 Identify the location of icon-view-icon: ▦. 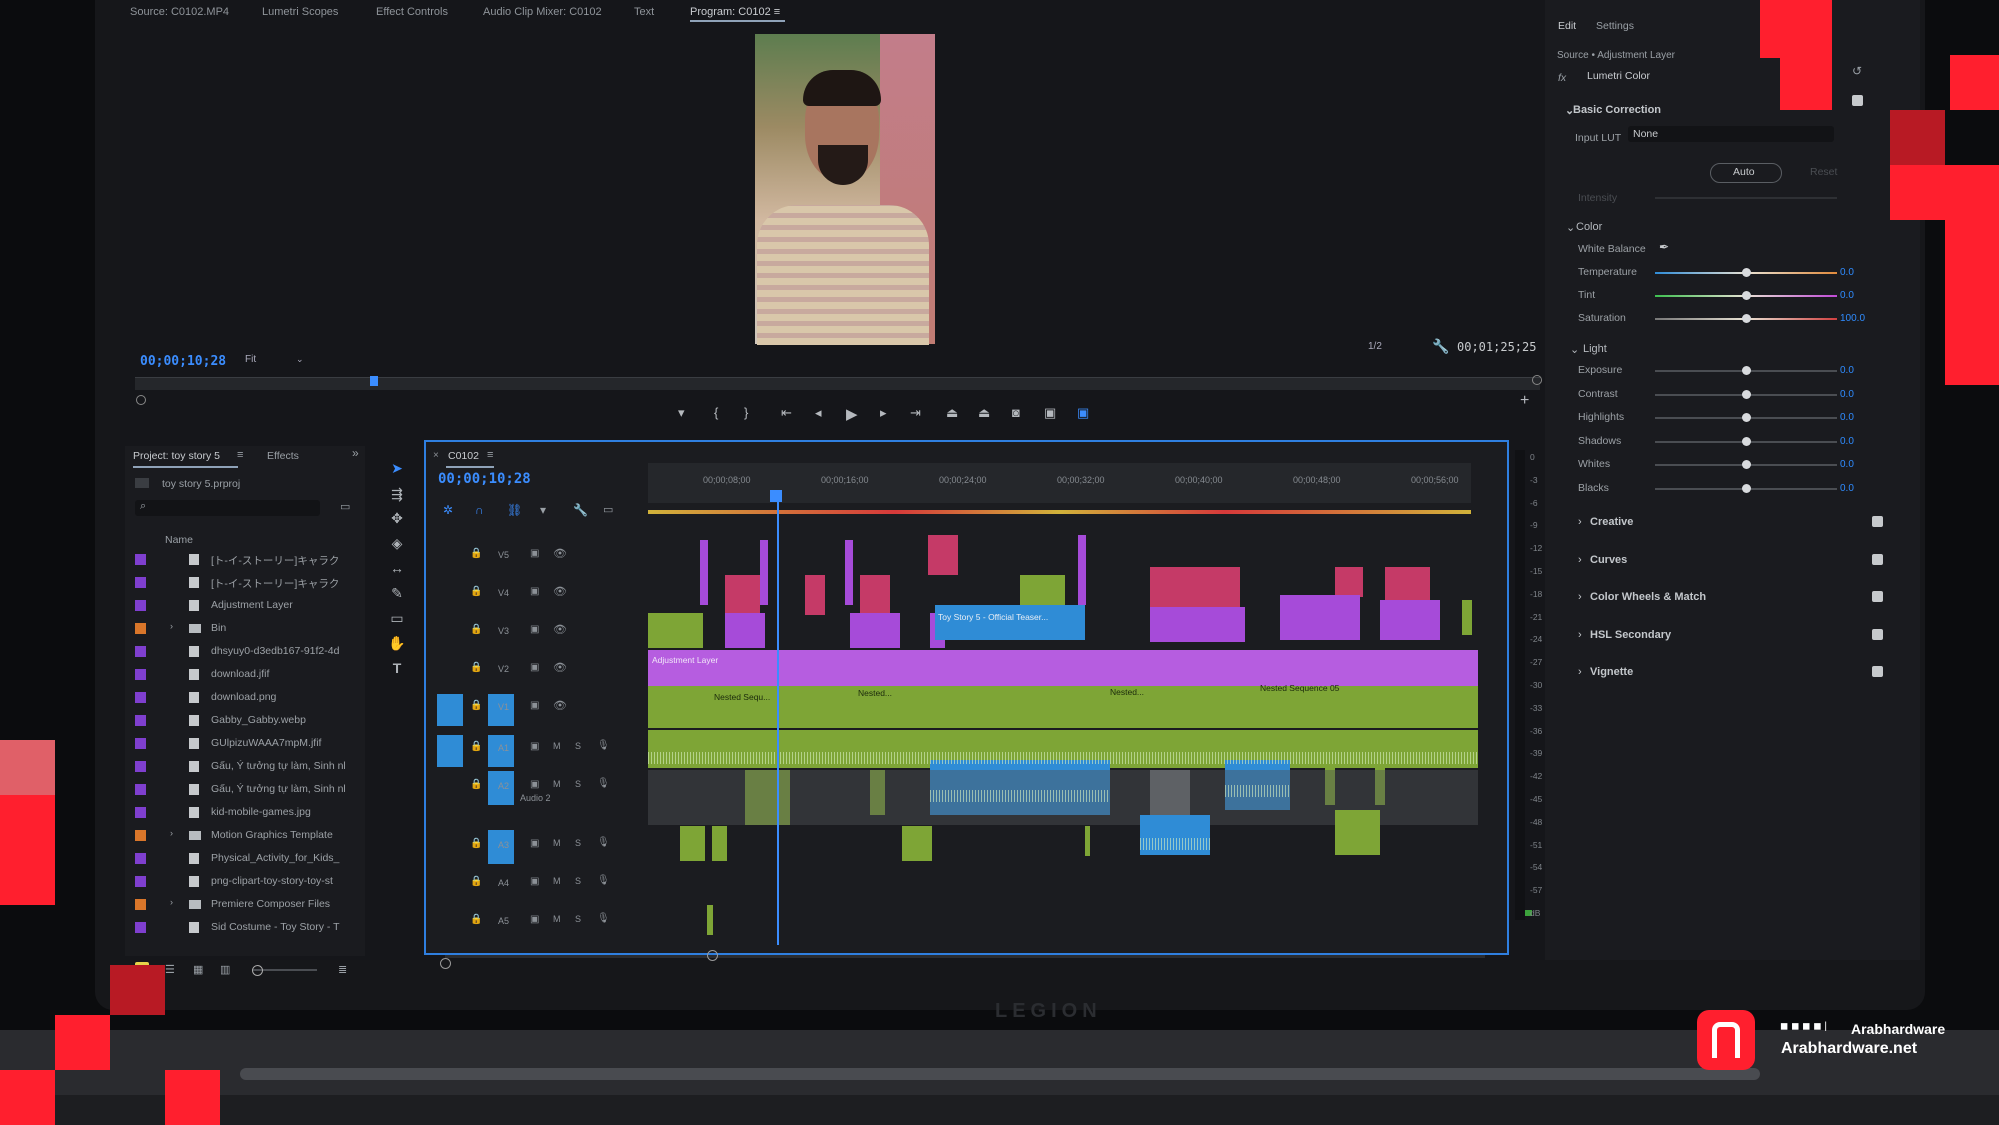
(198, 969).